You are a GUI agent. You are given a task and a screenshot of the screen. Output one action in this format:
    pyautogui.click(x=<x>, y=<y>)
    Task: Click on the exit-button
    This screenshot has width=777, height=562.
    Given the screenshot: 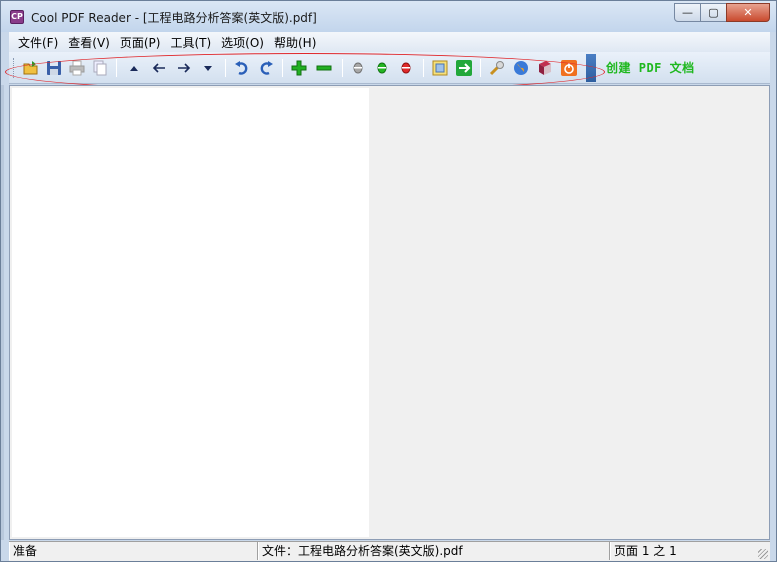 What is the action you would take?
    pyautogui.click(x=569, y=68)
    